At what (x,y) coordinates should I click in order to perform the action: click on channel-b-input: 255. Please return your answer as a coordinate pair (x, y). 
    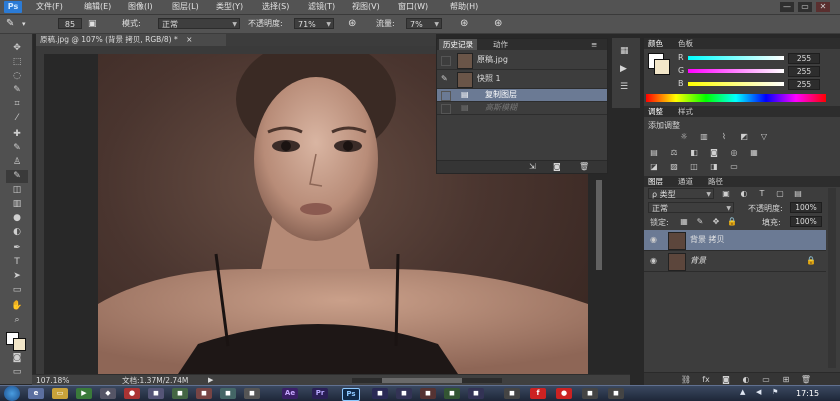
    Looking at the image, I should click on (804, 84).